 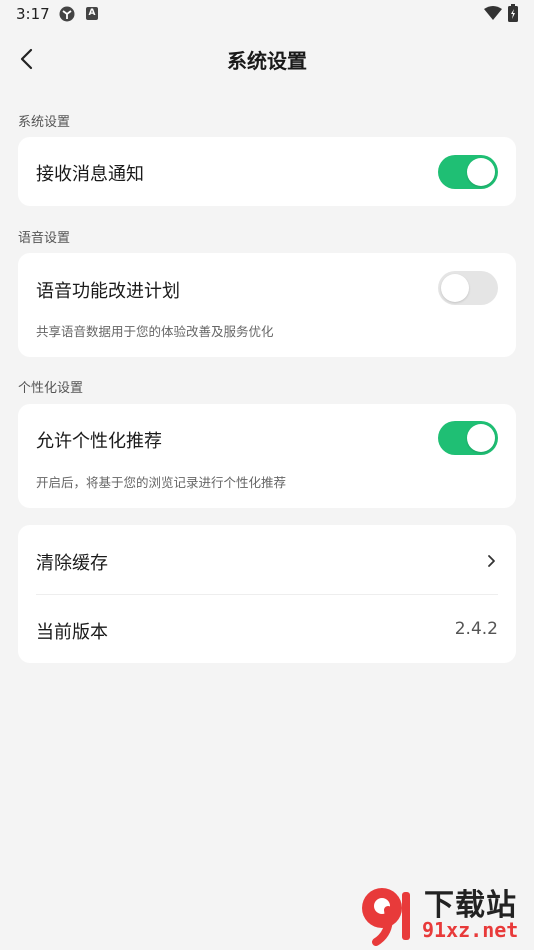 What do you see at coordinates (267, 171) in the screenshot?
I see `card-system: 接收消息通知` at bounding box center [267, 171].